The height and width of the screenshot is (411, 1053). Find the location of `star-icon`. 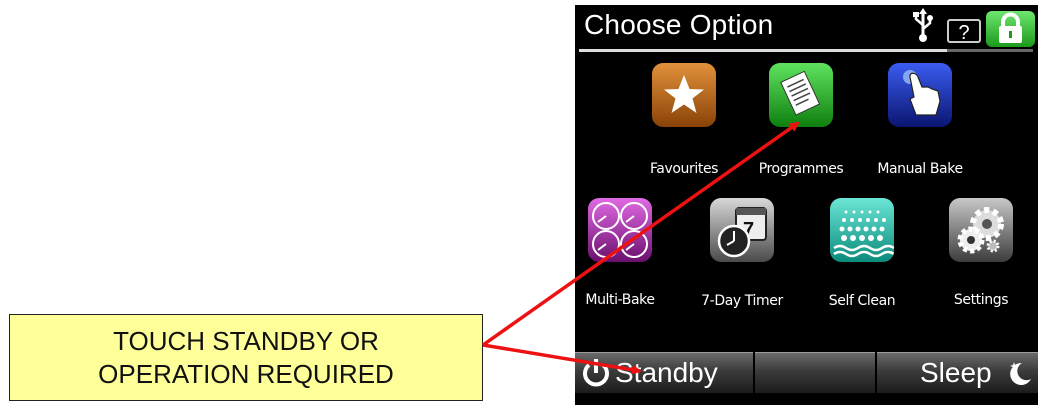

star-icon is located at coordinates (684, 94).